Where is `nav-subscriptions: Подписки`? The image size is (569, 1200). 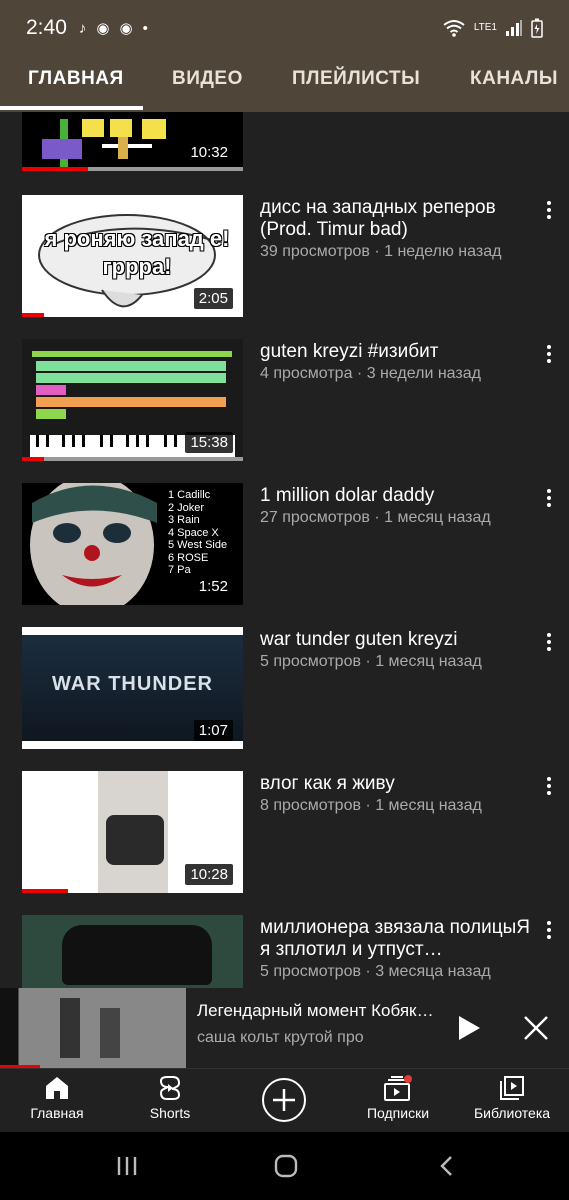 nav-subscriptions: Подписки is located at coordinates (398, 1098).